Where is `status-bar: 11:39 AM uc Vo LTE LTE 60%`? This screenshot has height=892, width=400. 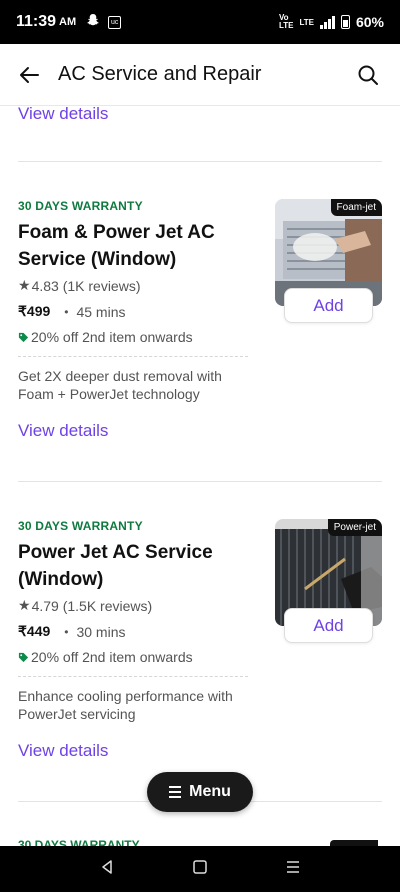 status-bar: 11:39 AM uc Vo LTE LTE 60% is located at coordinates (200, 22).